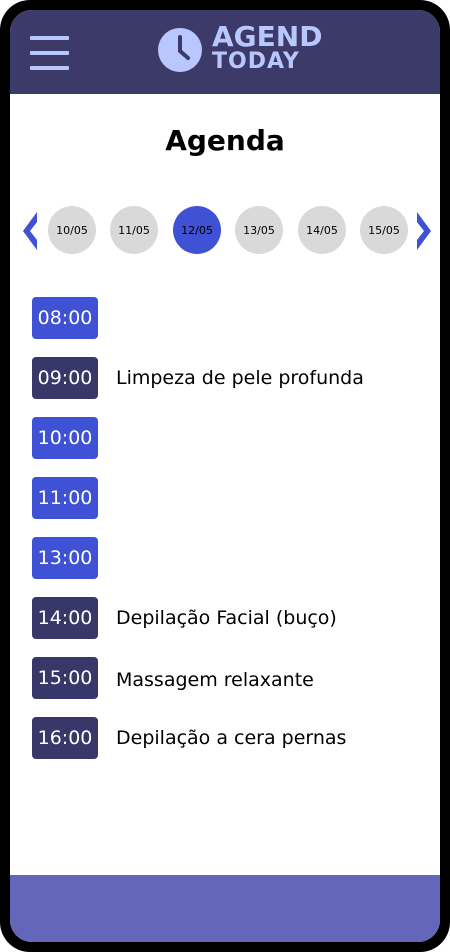 The image size is (450, 952). Describe the element at coordinates (231, 738) in the screenshot. I see `appointment-16-00: Depilação a cera pernas` at that location.